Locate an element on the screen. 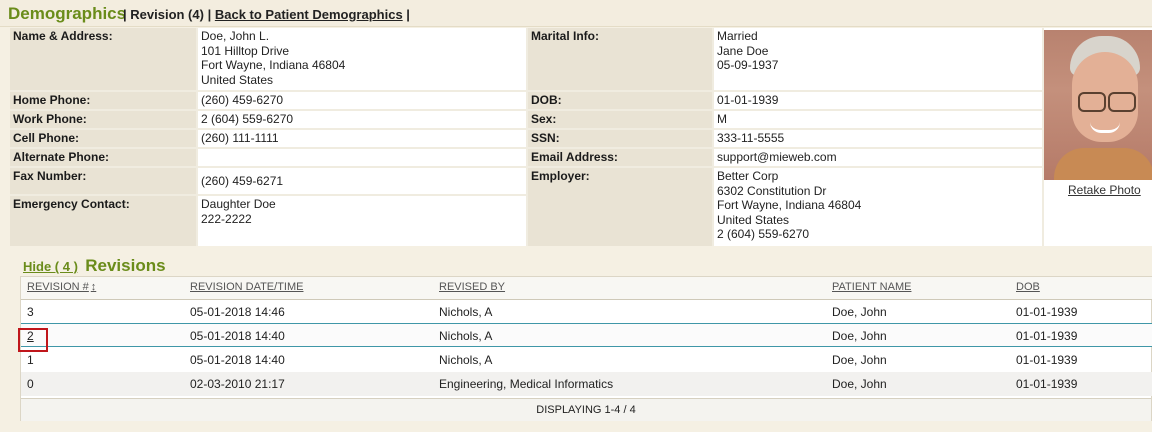  back-to-demographics-link: Back to Patient Demographics is located at coordinates (309, 14).